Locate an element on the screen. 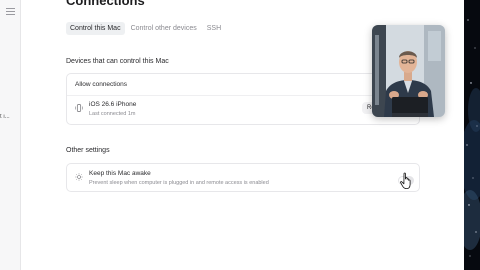 The image size is (480, 270). allow-connections-title: Allow connections is located at coordinates (101, 84).